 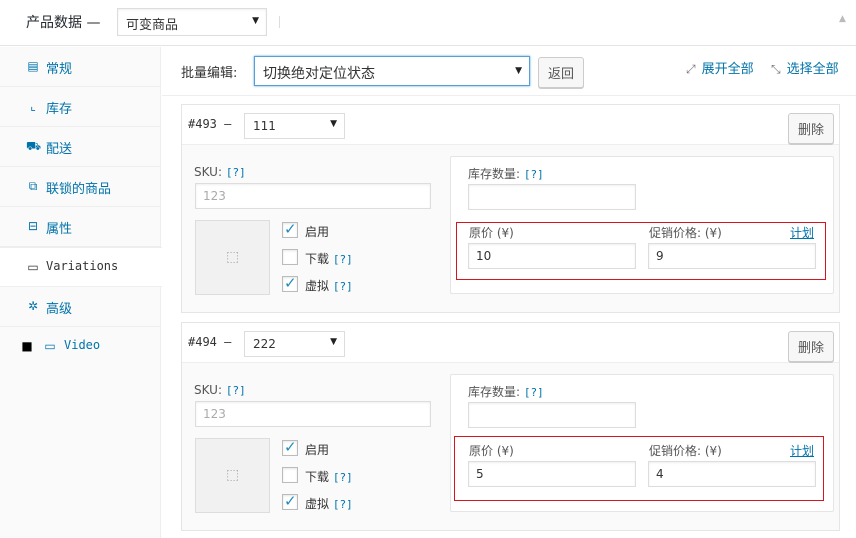 I want to click on variation-id: #493 —, so click(x=210, y=124).